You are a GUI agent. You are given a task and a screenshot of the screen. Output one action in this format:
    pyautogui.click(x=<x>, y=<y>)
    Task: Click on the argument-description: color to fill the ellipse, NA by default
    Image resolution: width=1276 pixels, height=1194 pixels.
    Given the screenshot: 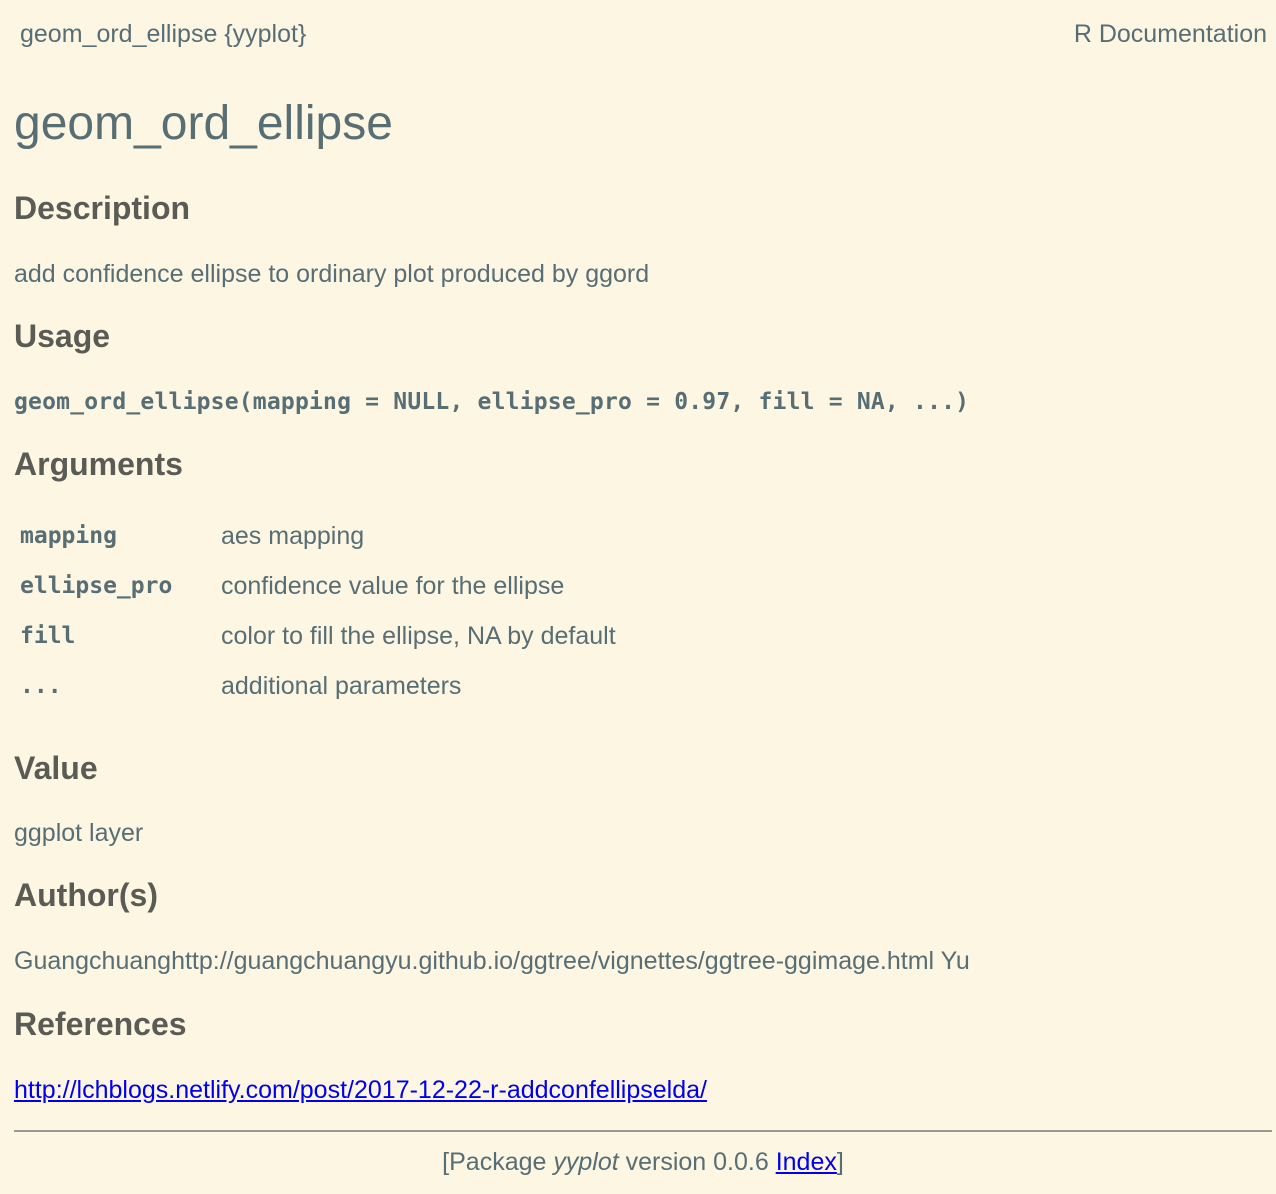 What is the action you would take?
    pyautogui.click(x=418, y=636)
    